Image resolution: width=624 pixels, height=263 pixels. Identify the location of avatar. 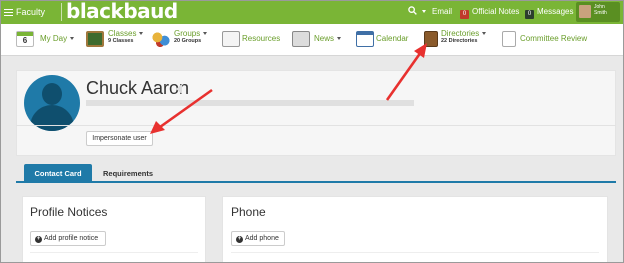
(585, 11).